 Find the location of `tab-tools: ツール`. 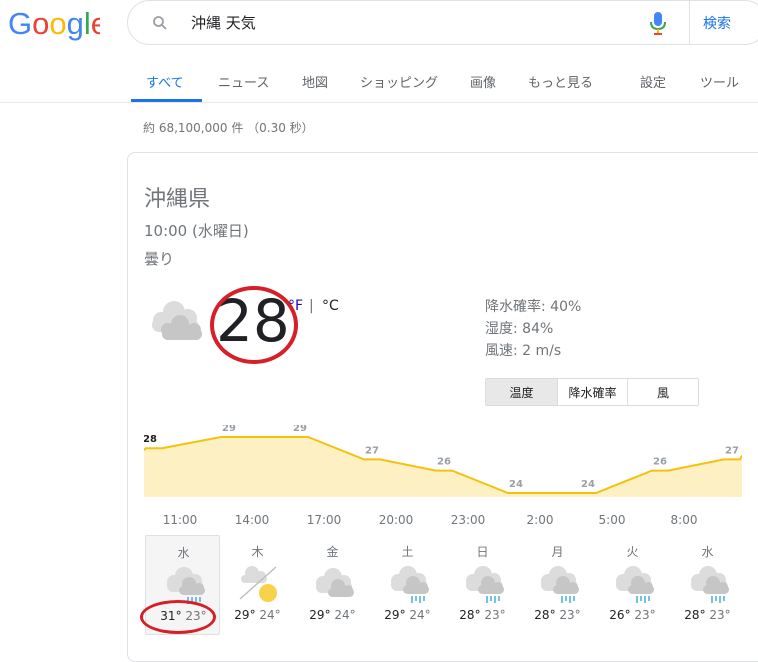

tab-tools: ツール is located at coordinates (719, 81).